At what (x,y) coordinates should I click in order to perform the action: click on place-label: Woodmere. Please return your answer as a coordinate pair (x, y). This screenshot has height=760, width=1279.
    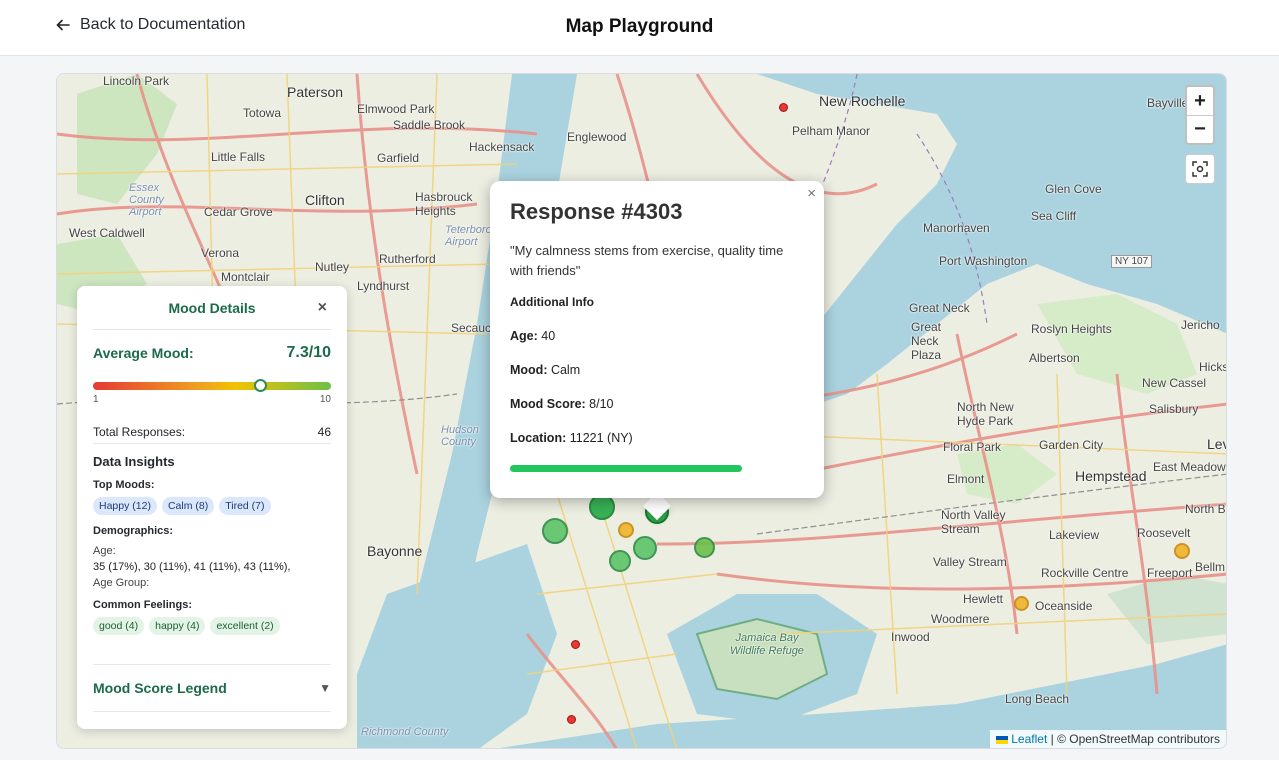
    Looking at the image, I should click on (960, 619).